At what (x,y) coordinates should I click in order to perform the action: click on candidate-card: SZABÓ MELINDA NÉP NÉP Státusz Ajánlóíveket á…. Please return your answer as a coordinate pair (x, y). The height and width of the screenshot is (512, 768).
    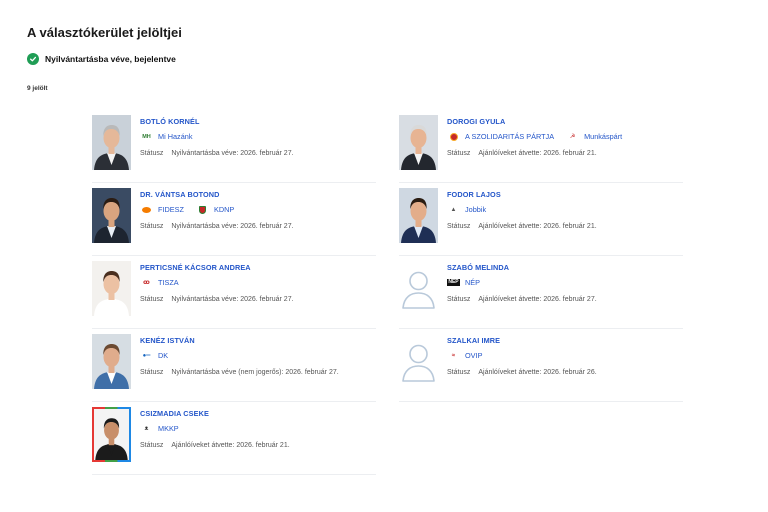
    Looking at the image, I should click on (541, 292).